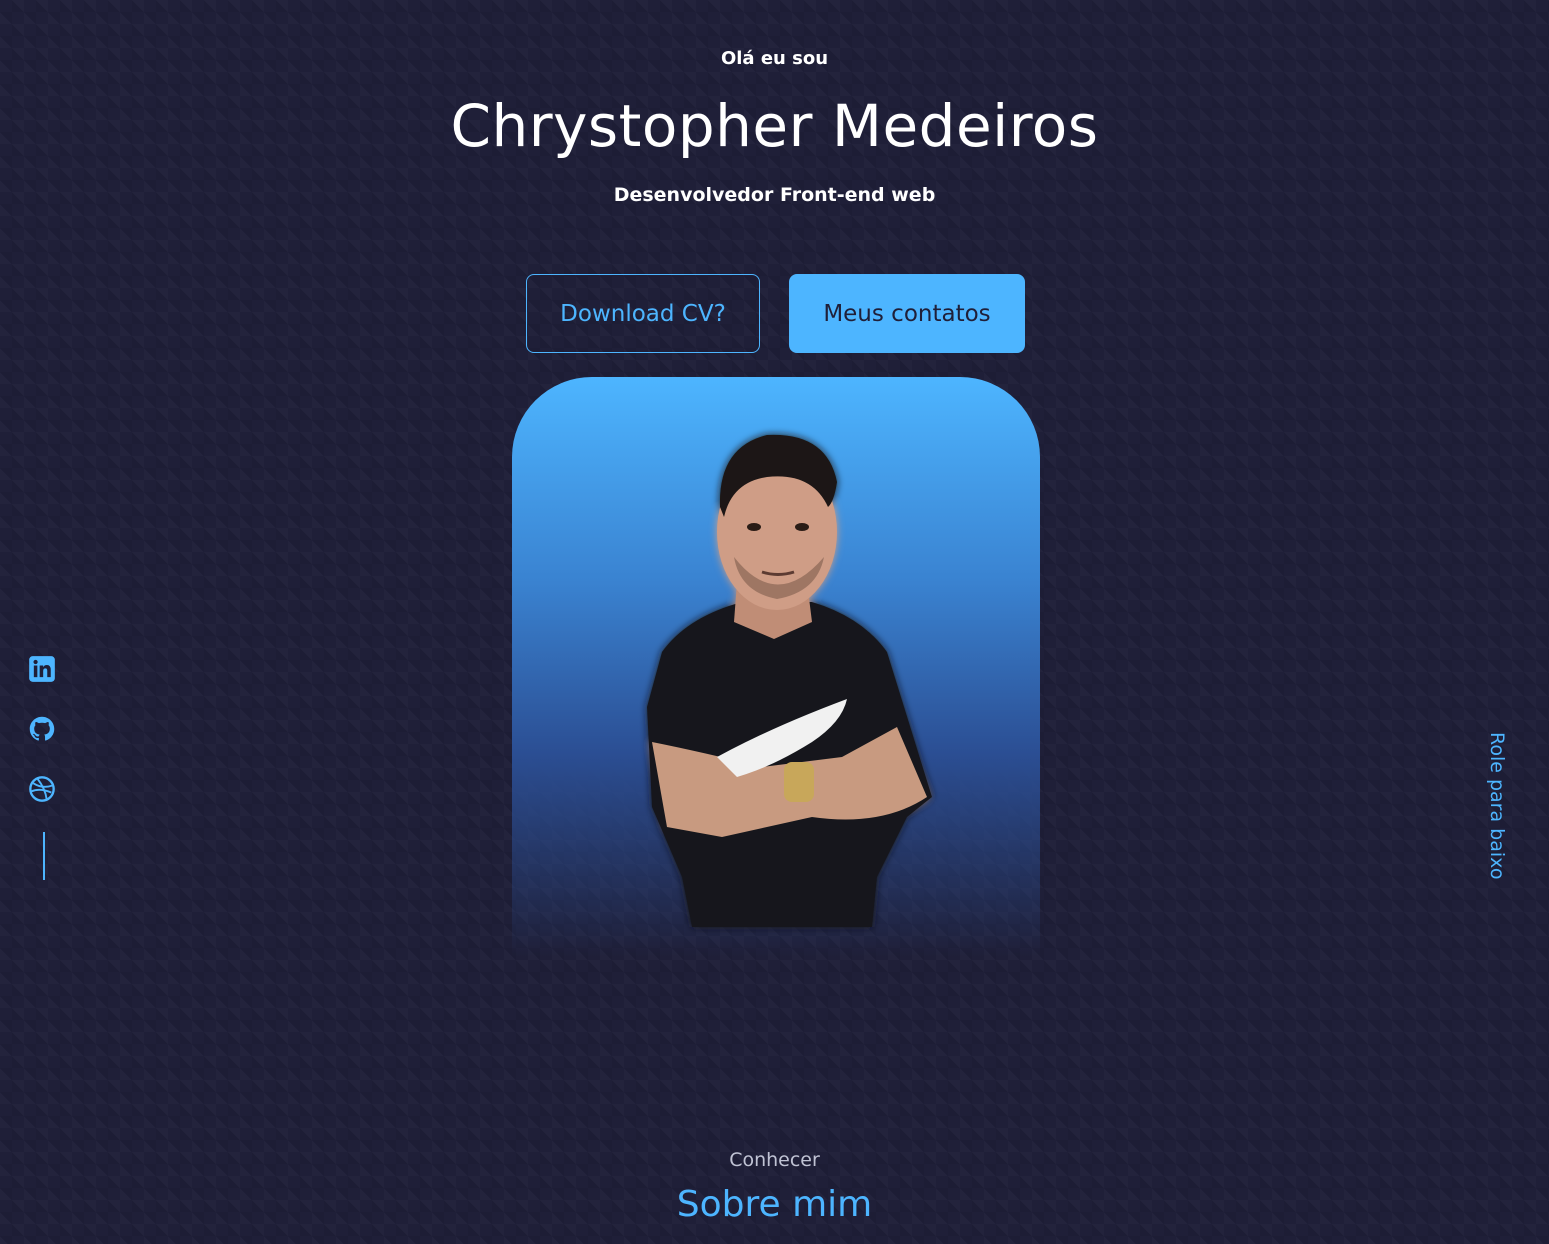  I want to click on social-links, so click(44, 767).